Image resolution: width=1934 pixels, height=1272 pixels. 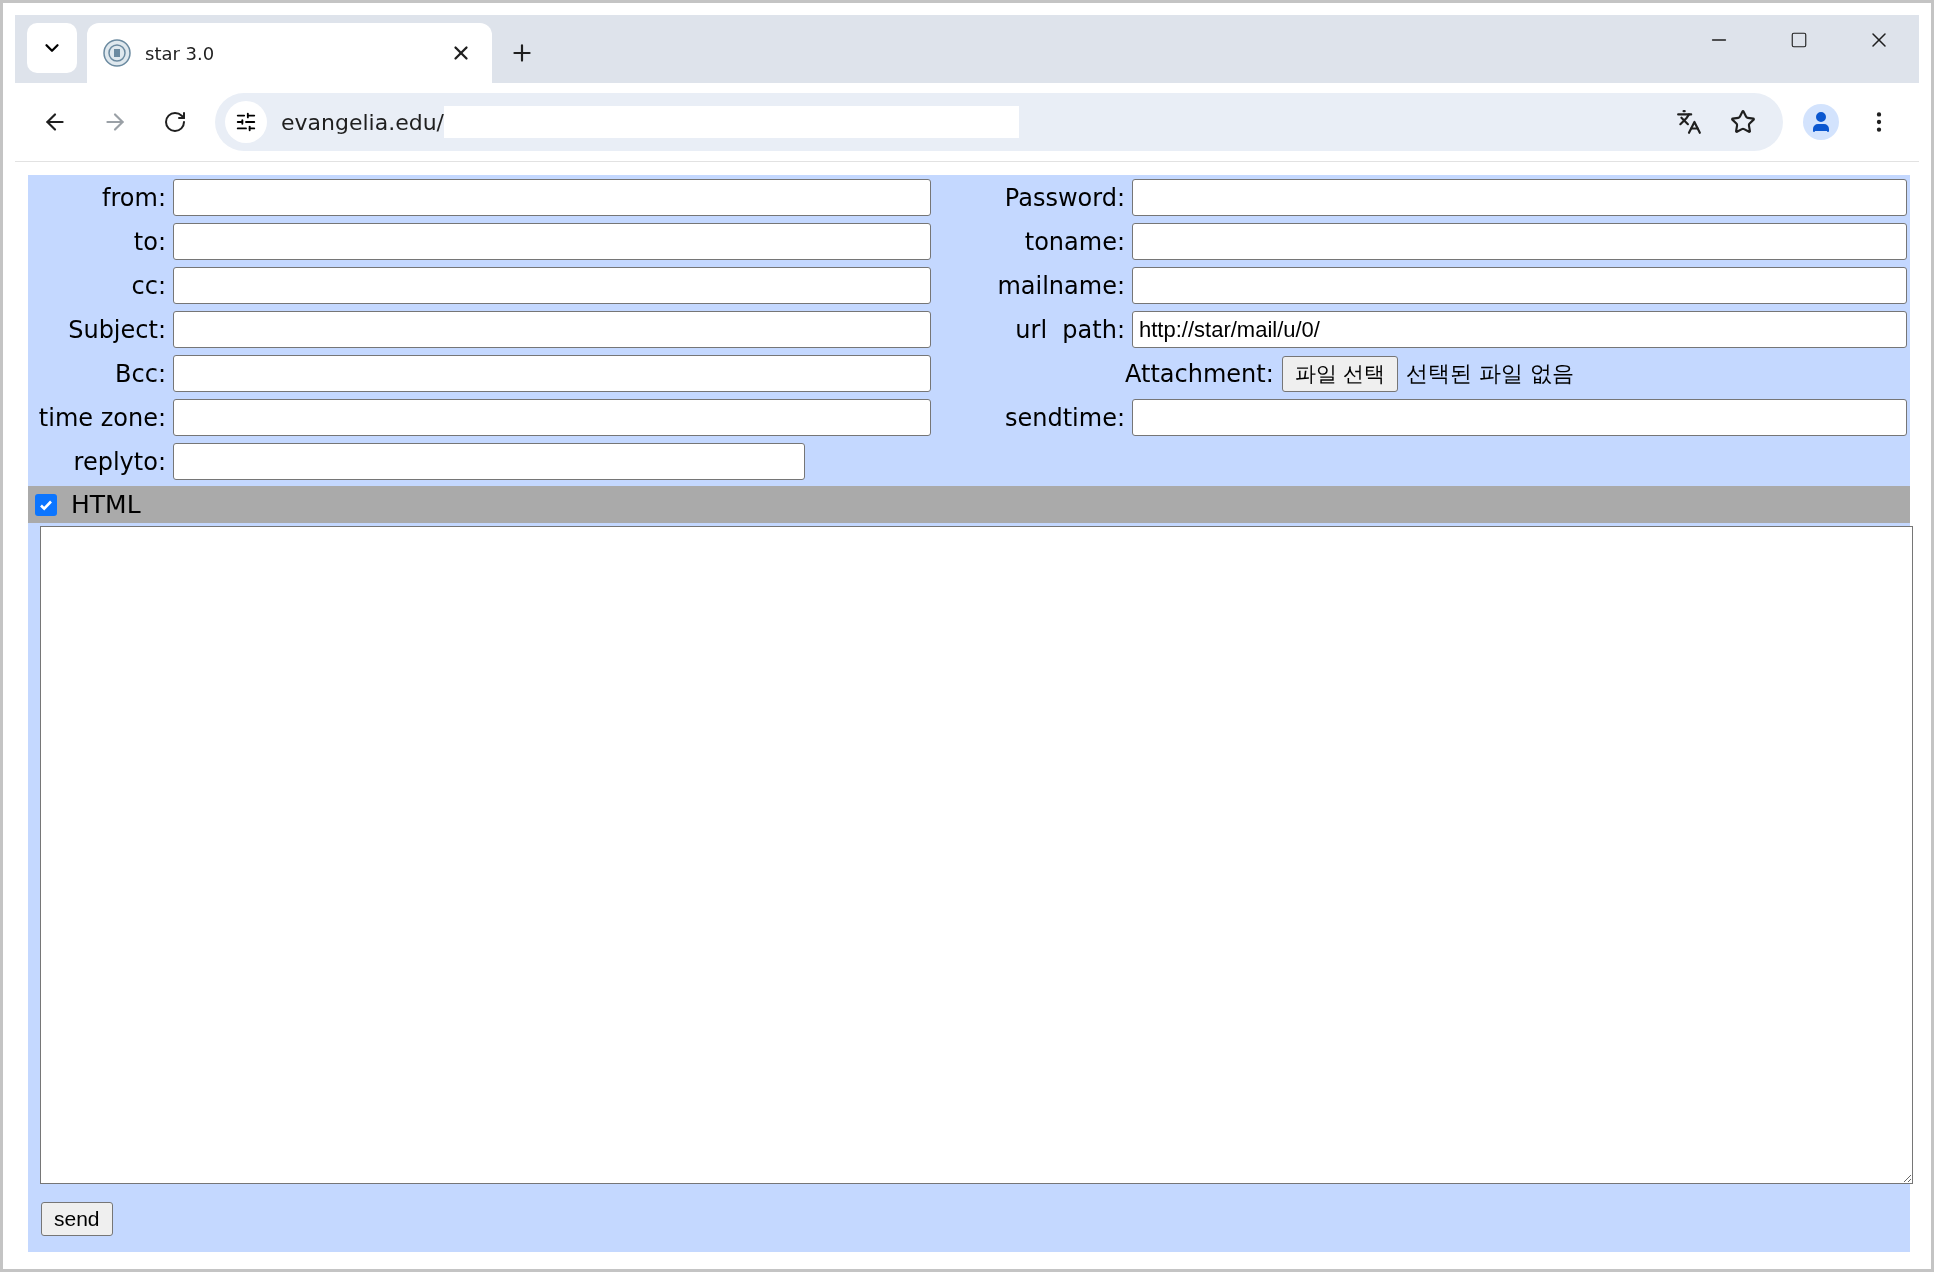 What do you see at coordinates (1064, 417) in the screenshot?
I see `field-label: sendtime:` at bounding box center [1064, 417].